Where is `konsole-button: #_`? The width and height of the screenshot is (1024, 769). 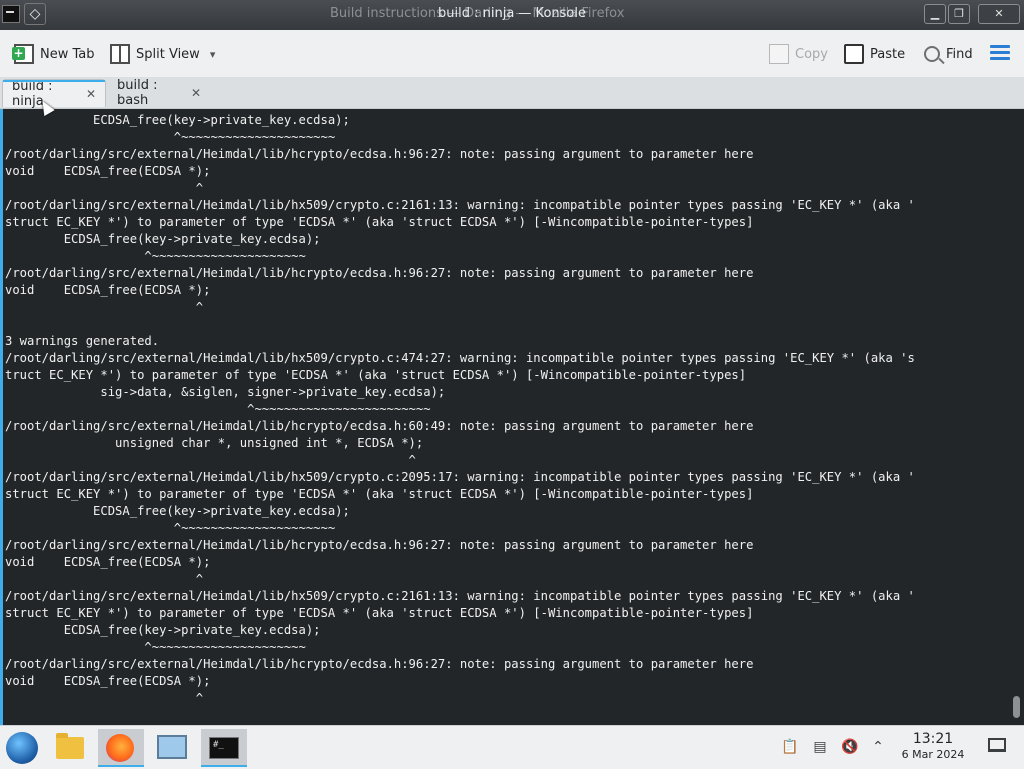
konsole-button: #_ is located at coordinates (224, 748).